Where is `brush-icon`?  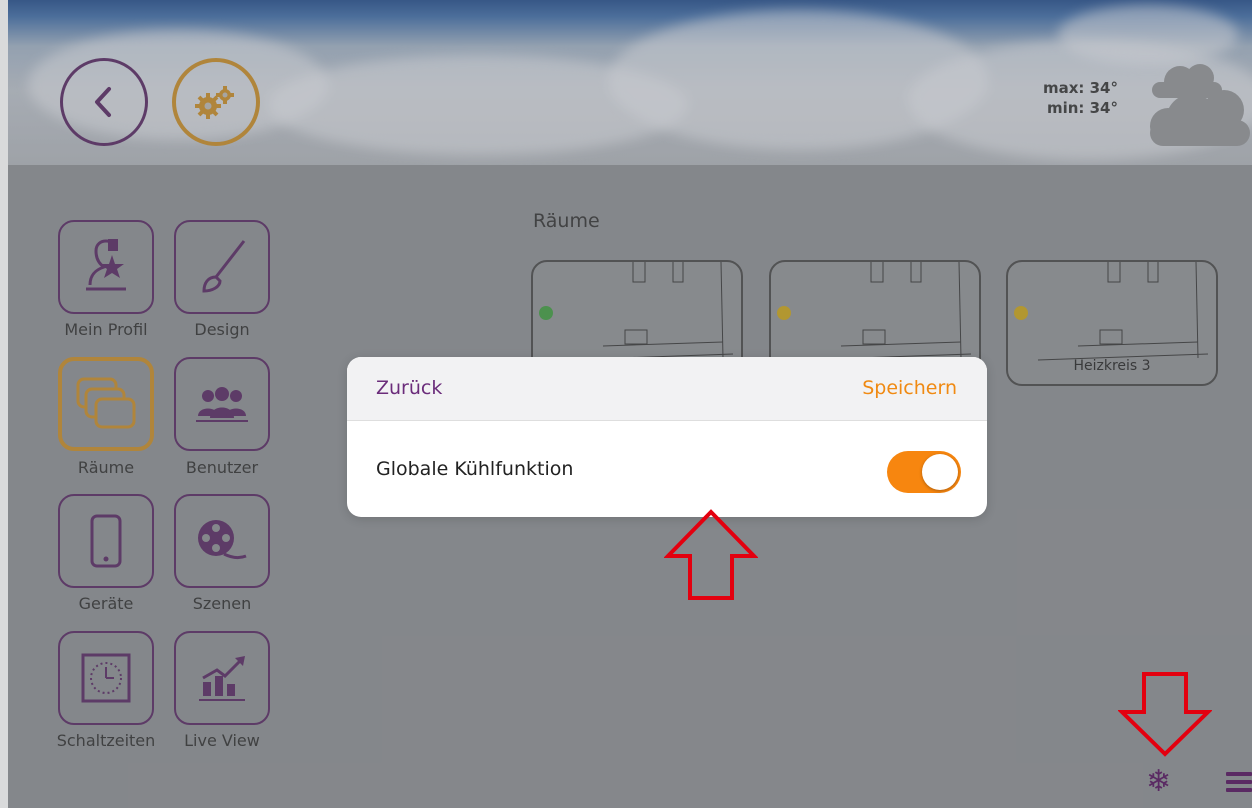
brush-icon is located at coordinates (224, 266).